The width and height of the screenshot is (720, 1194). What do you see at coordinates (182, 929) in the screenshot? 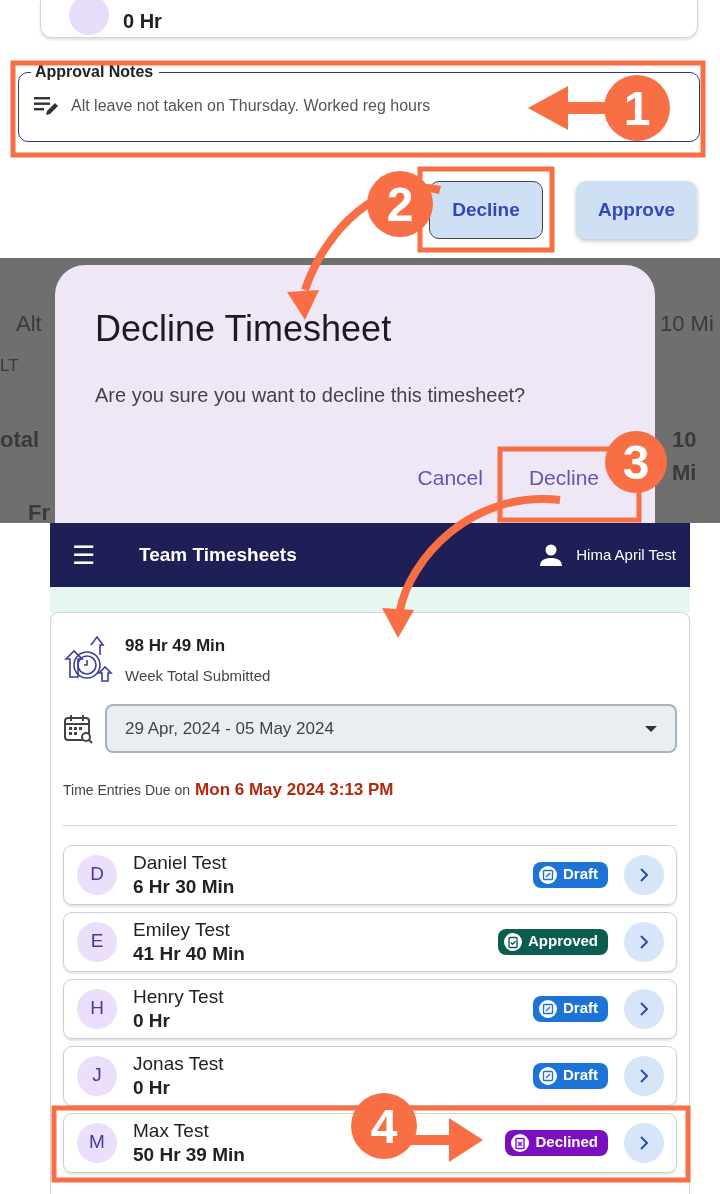
I see `employee-name: Emiley Test` at bounding box center [182, 929].